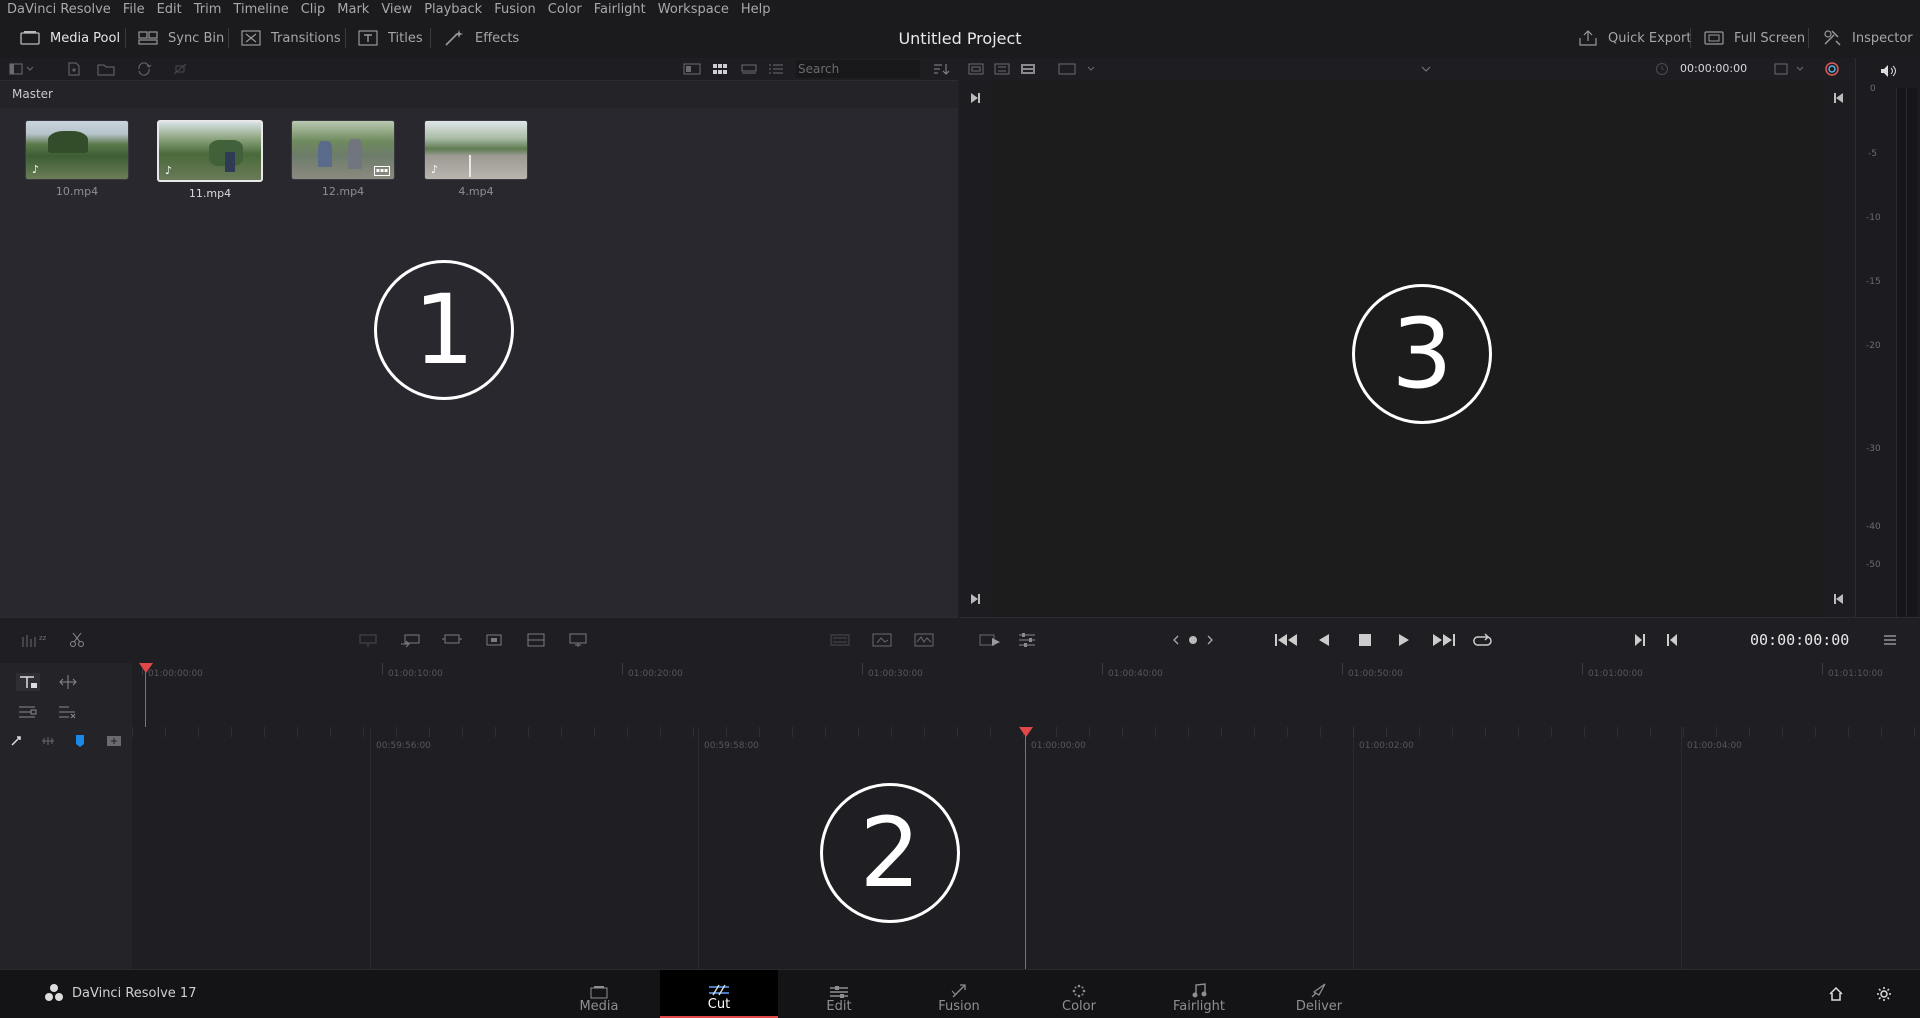  What do you see at coordinates (80, 741) in the screenshot?
I see `marker-flag-icon` at bounding box center [80, 741].